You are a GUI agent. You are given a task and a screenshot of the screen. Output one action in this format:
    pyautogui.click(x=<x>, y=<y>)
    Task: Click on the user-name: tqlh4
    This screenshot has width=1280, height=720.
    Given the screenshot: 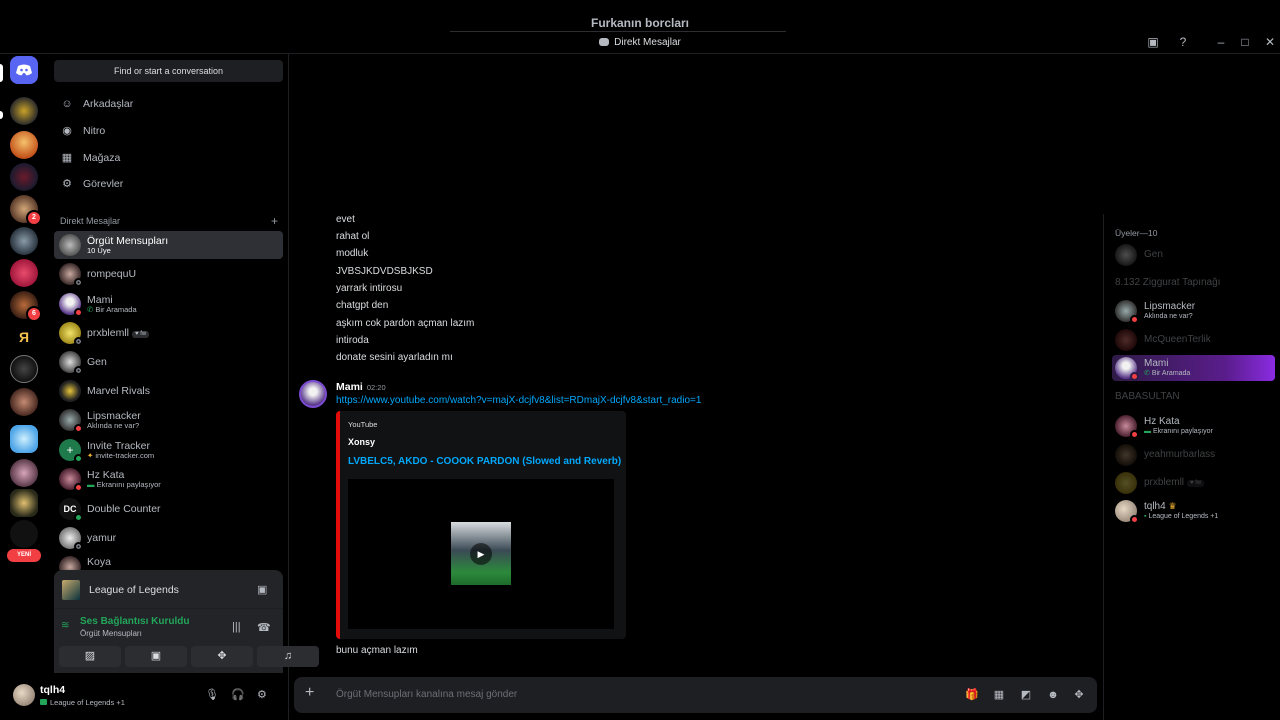 What is the action you would take?
    pyautogui.click(x=52, y=690)
    